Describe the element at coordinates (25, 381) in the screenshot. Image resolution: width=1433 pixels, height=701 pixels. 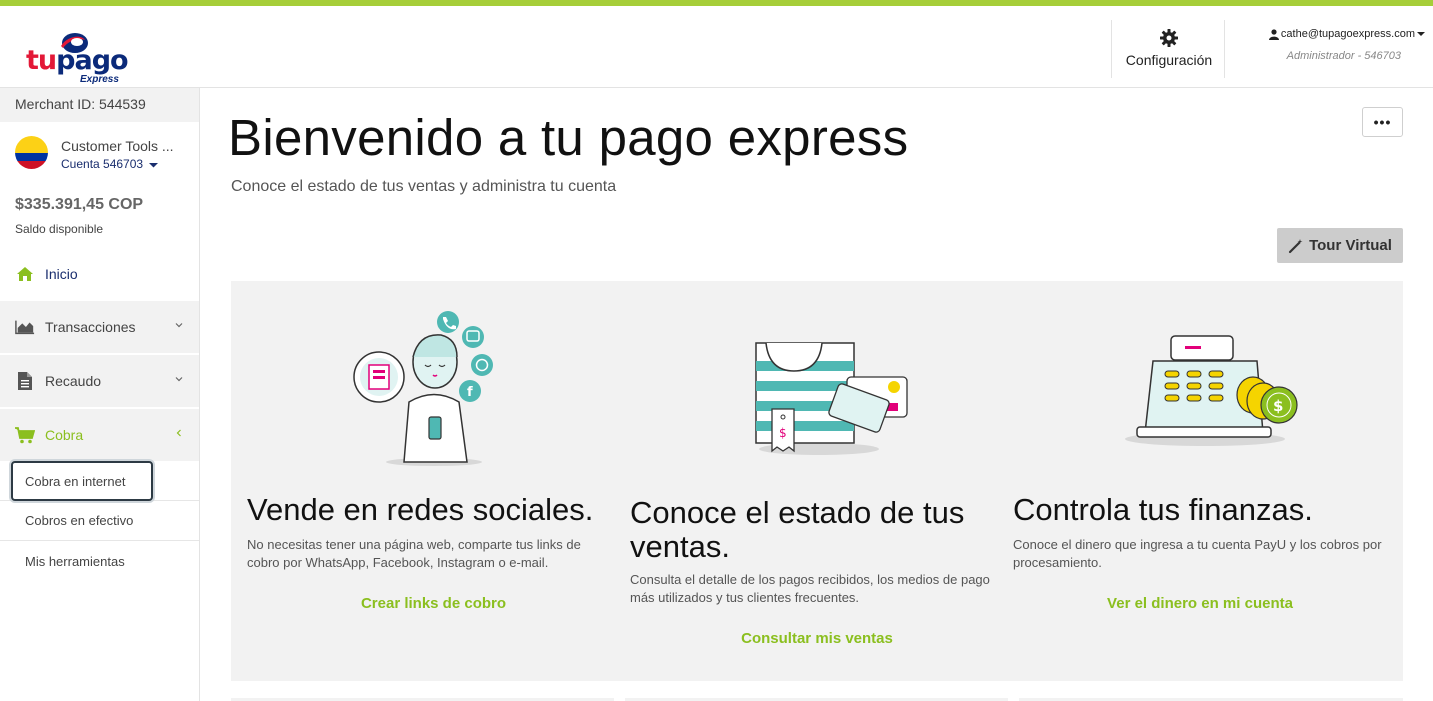
I see `document-icon` at that location.